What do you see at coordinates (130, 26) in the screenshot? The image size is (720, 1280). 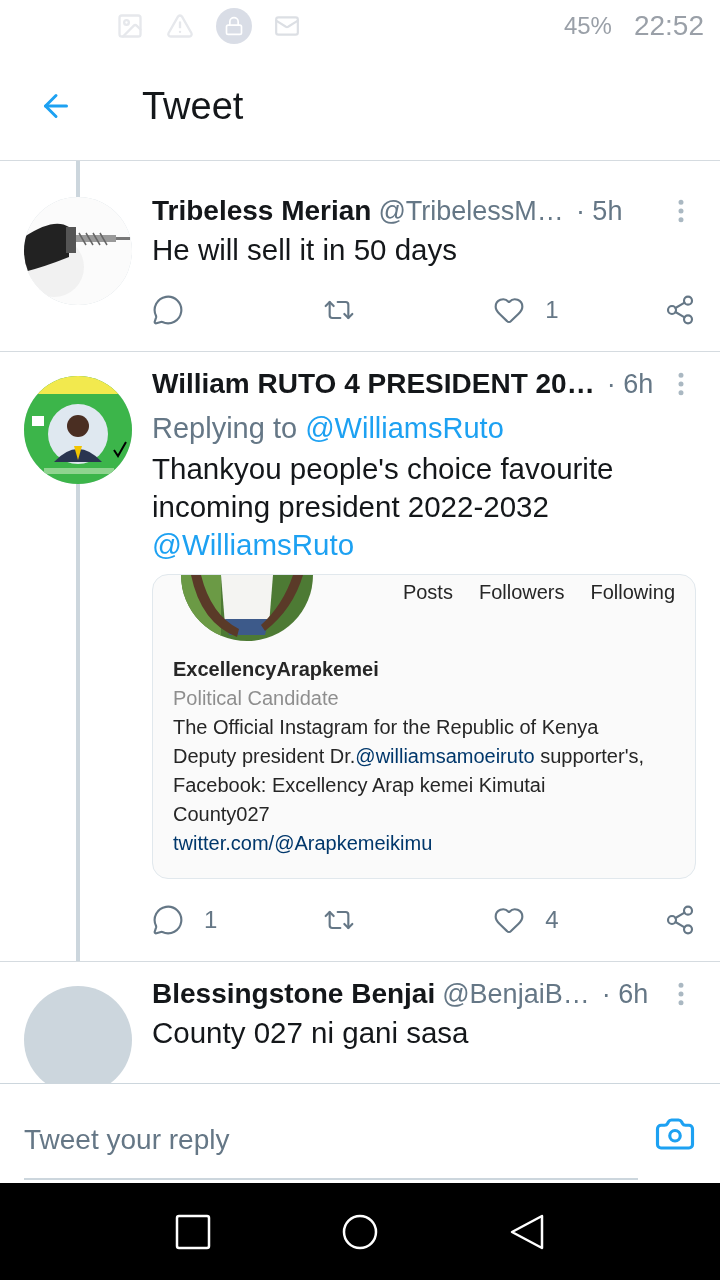 I see `image-icon` at bounding box center [130, 26].